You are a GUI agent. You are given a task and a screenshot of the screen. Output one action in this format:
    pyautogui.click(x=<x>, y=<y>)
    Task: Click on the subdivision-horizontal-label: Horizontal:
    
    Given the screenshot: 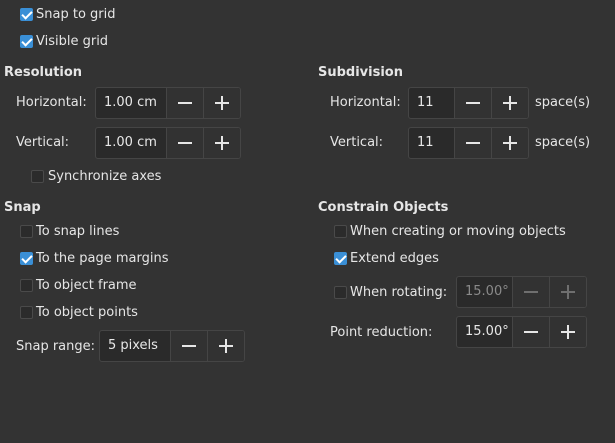 What is the action you would take?
    pyautogui.click(x=365, y=102)
    